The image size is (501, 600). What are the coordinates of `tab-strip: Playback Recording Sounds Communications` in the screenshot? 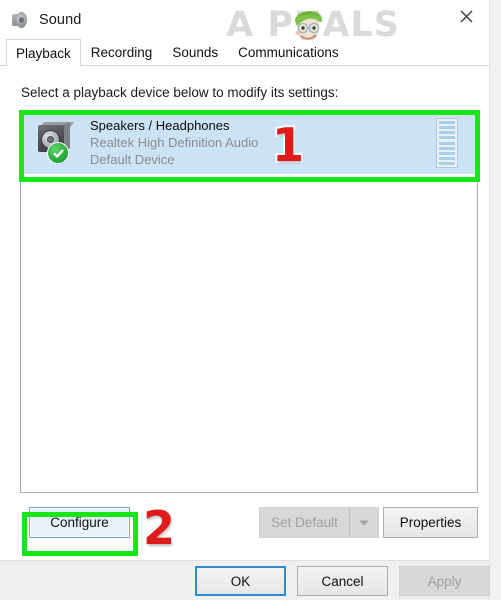 It's located at (244, 52).